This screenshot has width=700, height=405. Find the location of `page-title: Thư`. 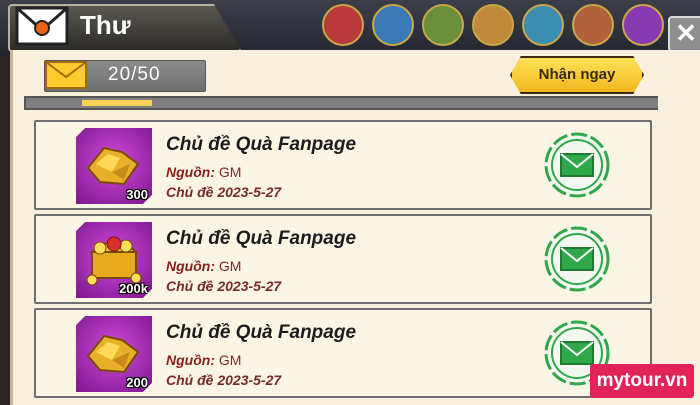

page-title: Thư is located at coordinates (105, 25).